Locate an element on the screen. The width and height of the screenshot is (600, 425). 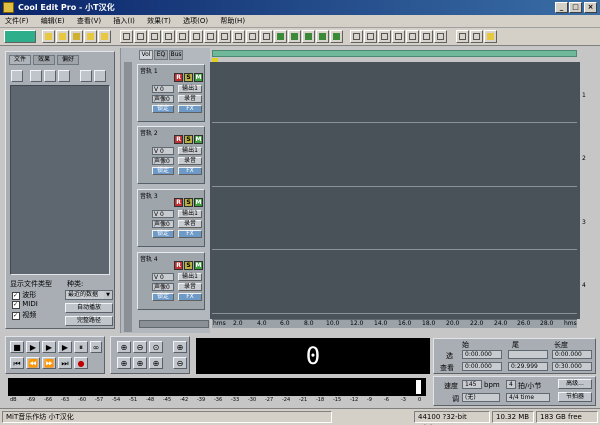
checkbox-video: ✓ is located at coordinates (16, 316).